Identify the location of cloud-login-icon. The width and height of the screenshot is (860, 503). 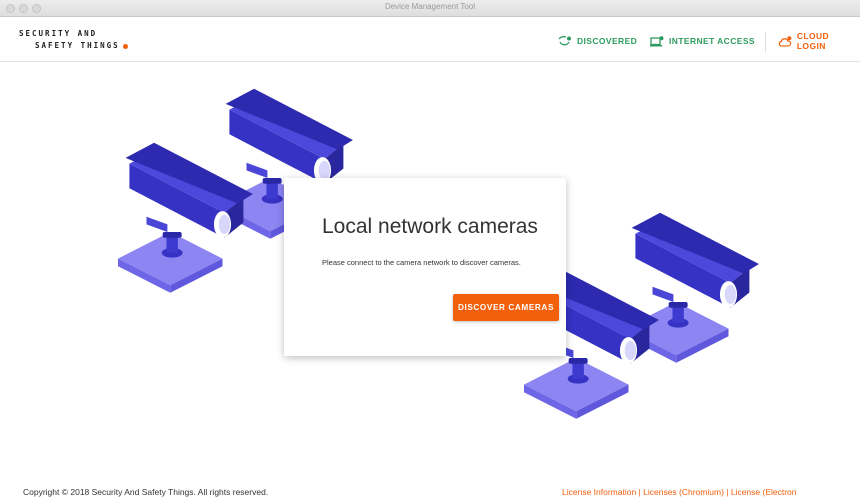
(785, 41).